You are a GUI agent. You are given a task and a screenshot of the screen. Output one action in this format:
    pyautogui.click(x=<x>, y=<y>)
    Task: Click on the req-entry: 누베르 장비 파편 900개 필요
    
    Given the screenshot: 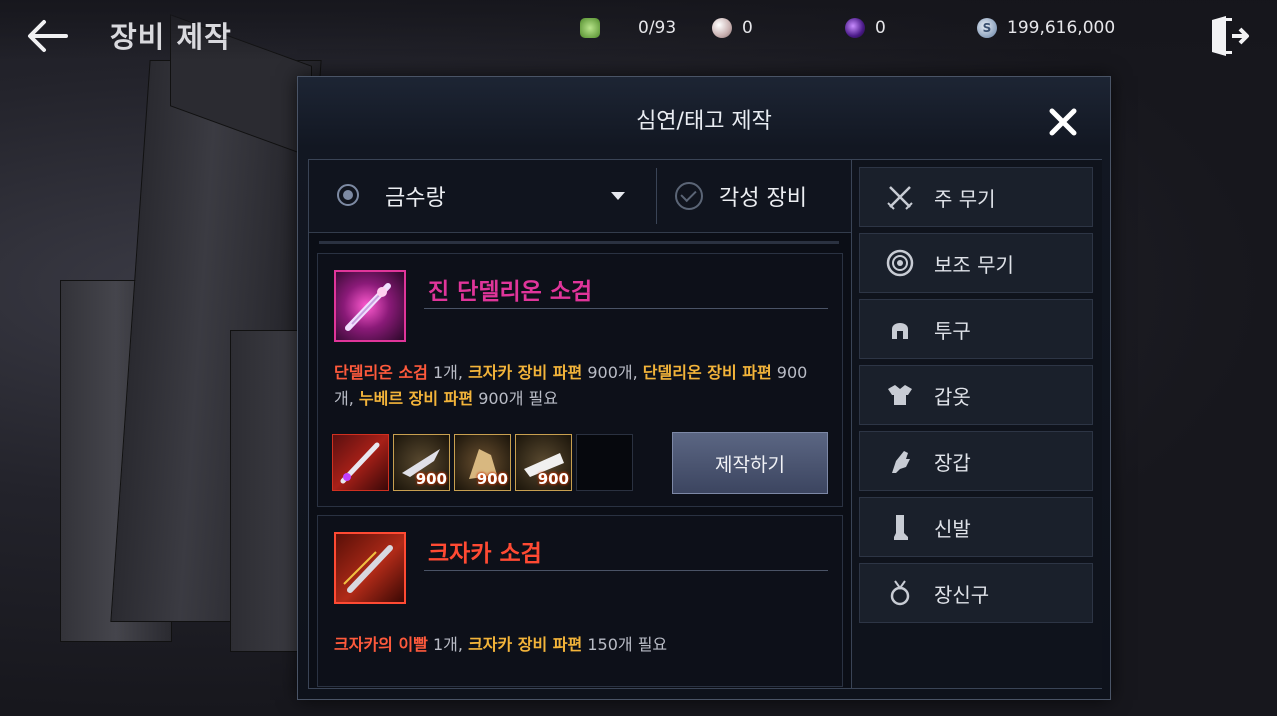 What is the action you would take?
    pyautogui.click(x=458, y=398)
    